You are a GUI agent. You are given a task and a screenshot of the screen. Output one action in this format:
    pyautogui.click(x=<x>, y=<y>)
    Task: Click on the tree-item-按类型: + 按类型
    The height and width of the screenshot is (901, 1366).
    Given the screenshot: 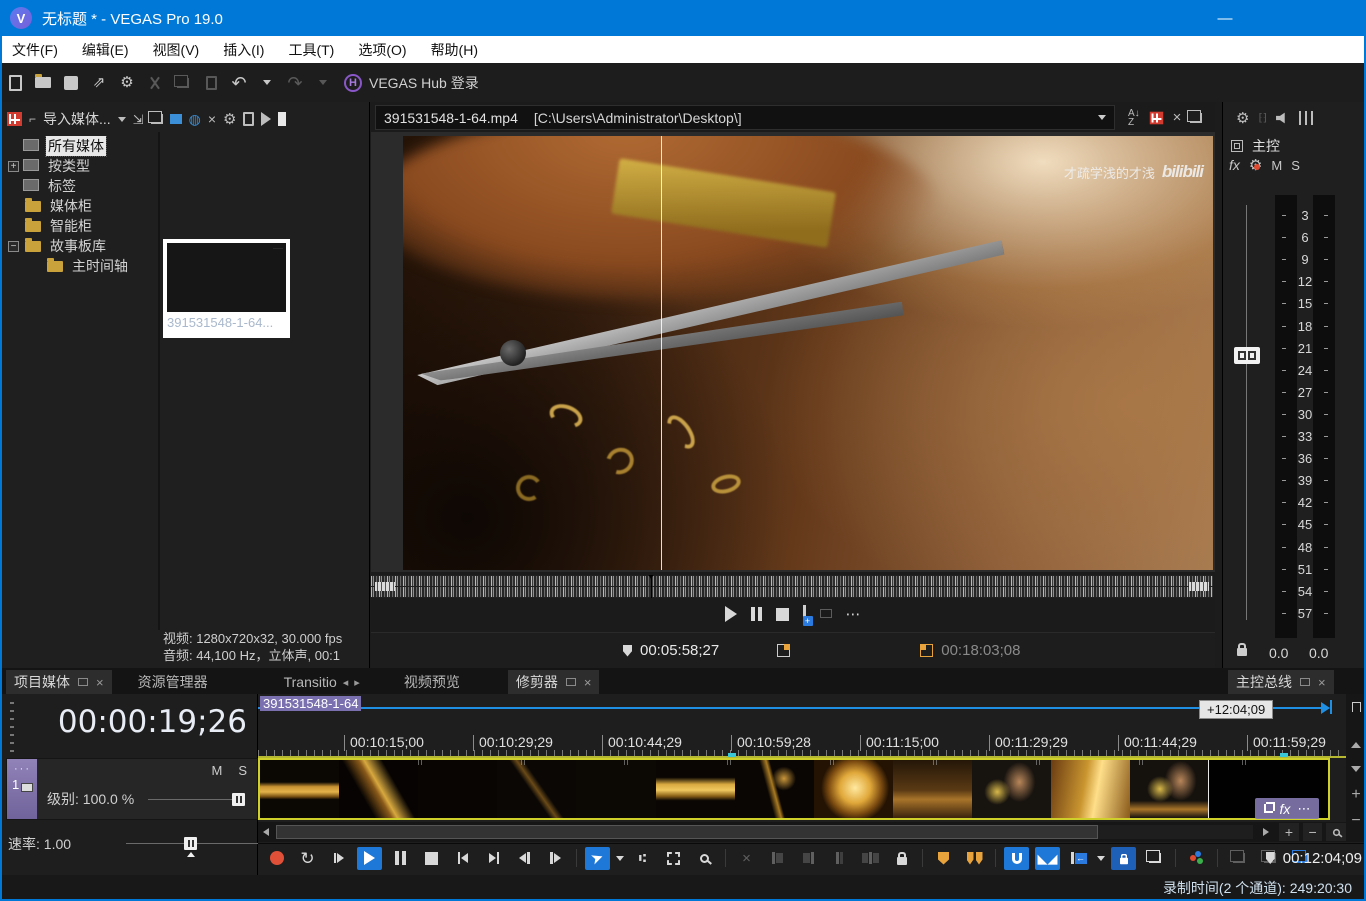 What is the action you would take?
    pyautogui.click(x=79, y=166)
    